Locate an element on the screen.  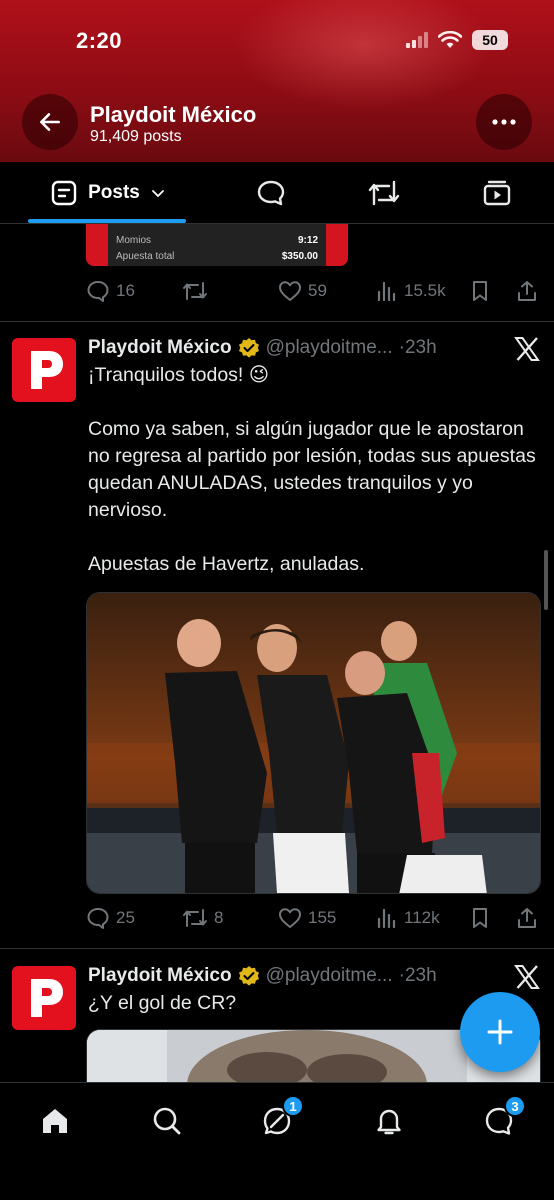
views-icon is located at coordinates (386, 918).